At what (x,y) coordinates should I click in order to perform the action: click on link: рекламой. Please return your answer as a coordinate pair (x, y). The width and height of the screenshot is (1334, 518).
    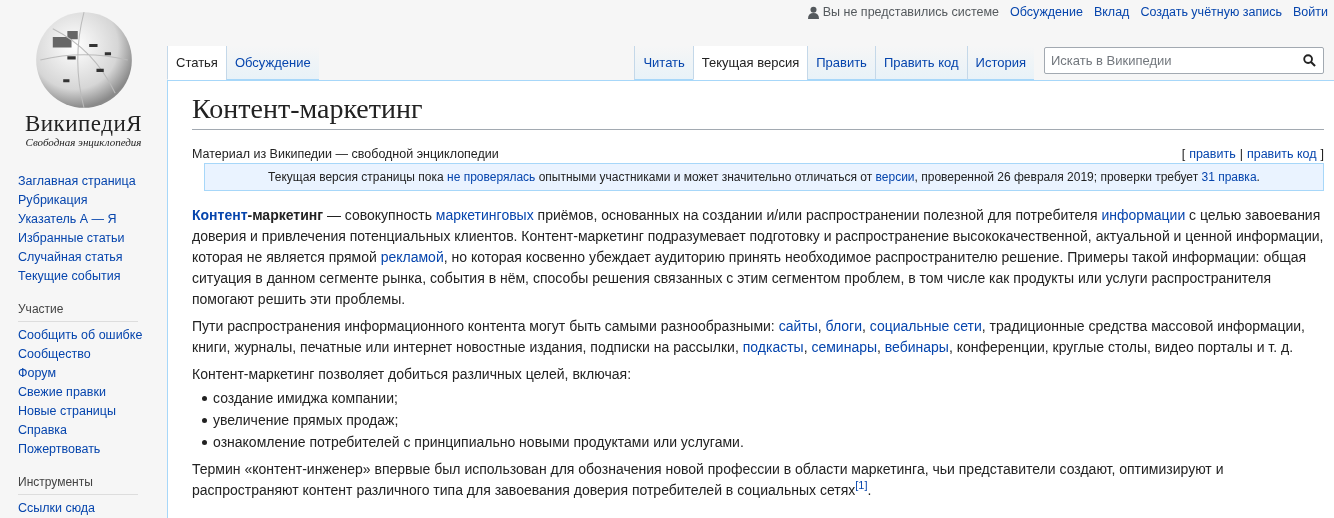
    Looking at the image, I should click on (412, 257).